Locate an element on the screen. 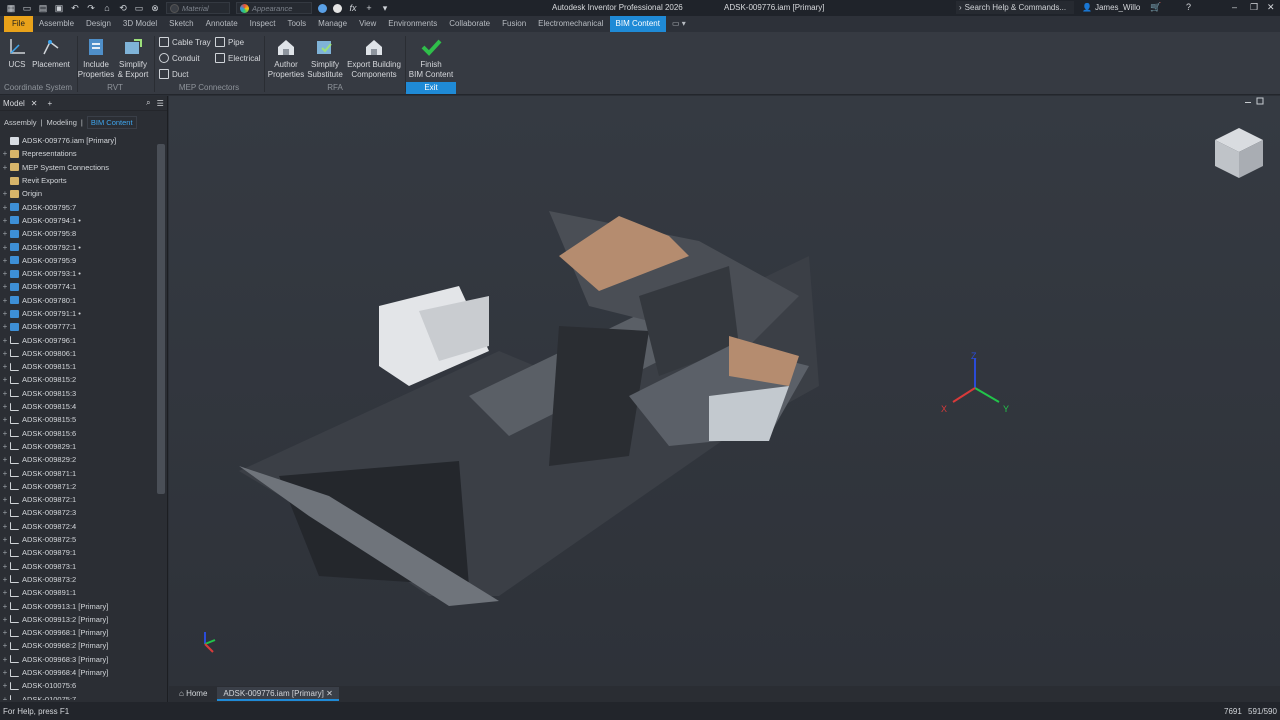 Image resolution: width=1280 pixels, height=720 pixels. tree-row: + ADSK-009872:4 is located at coordinates (78, 526).